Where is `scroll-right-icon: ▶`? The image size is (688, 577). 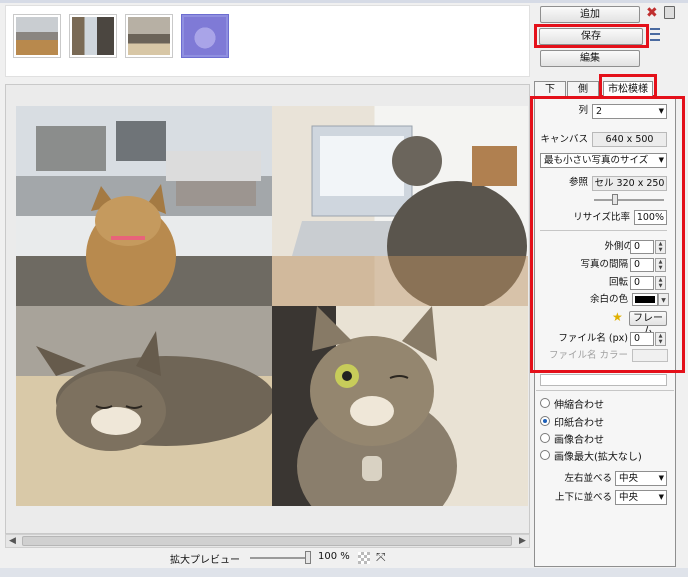 scroll-right-icon: ▶ is located at coordinates (522, 541).